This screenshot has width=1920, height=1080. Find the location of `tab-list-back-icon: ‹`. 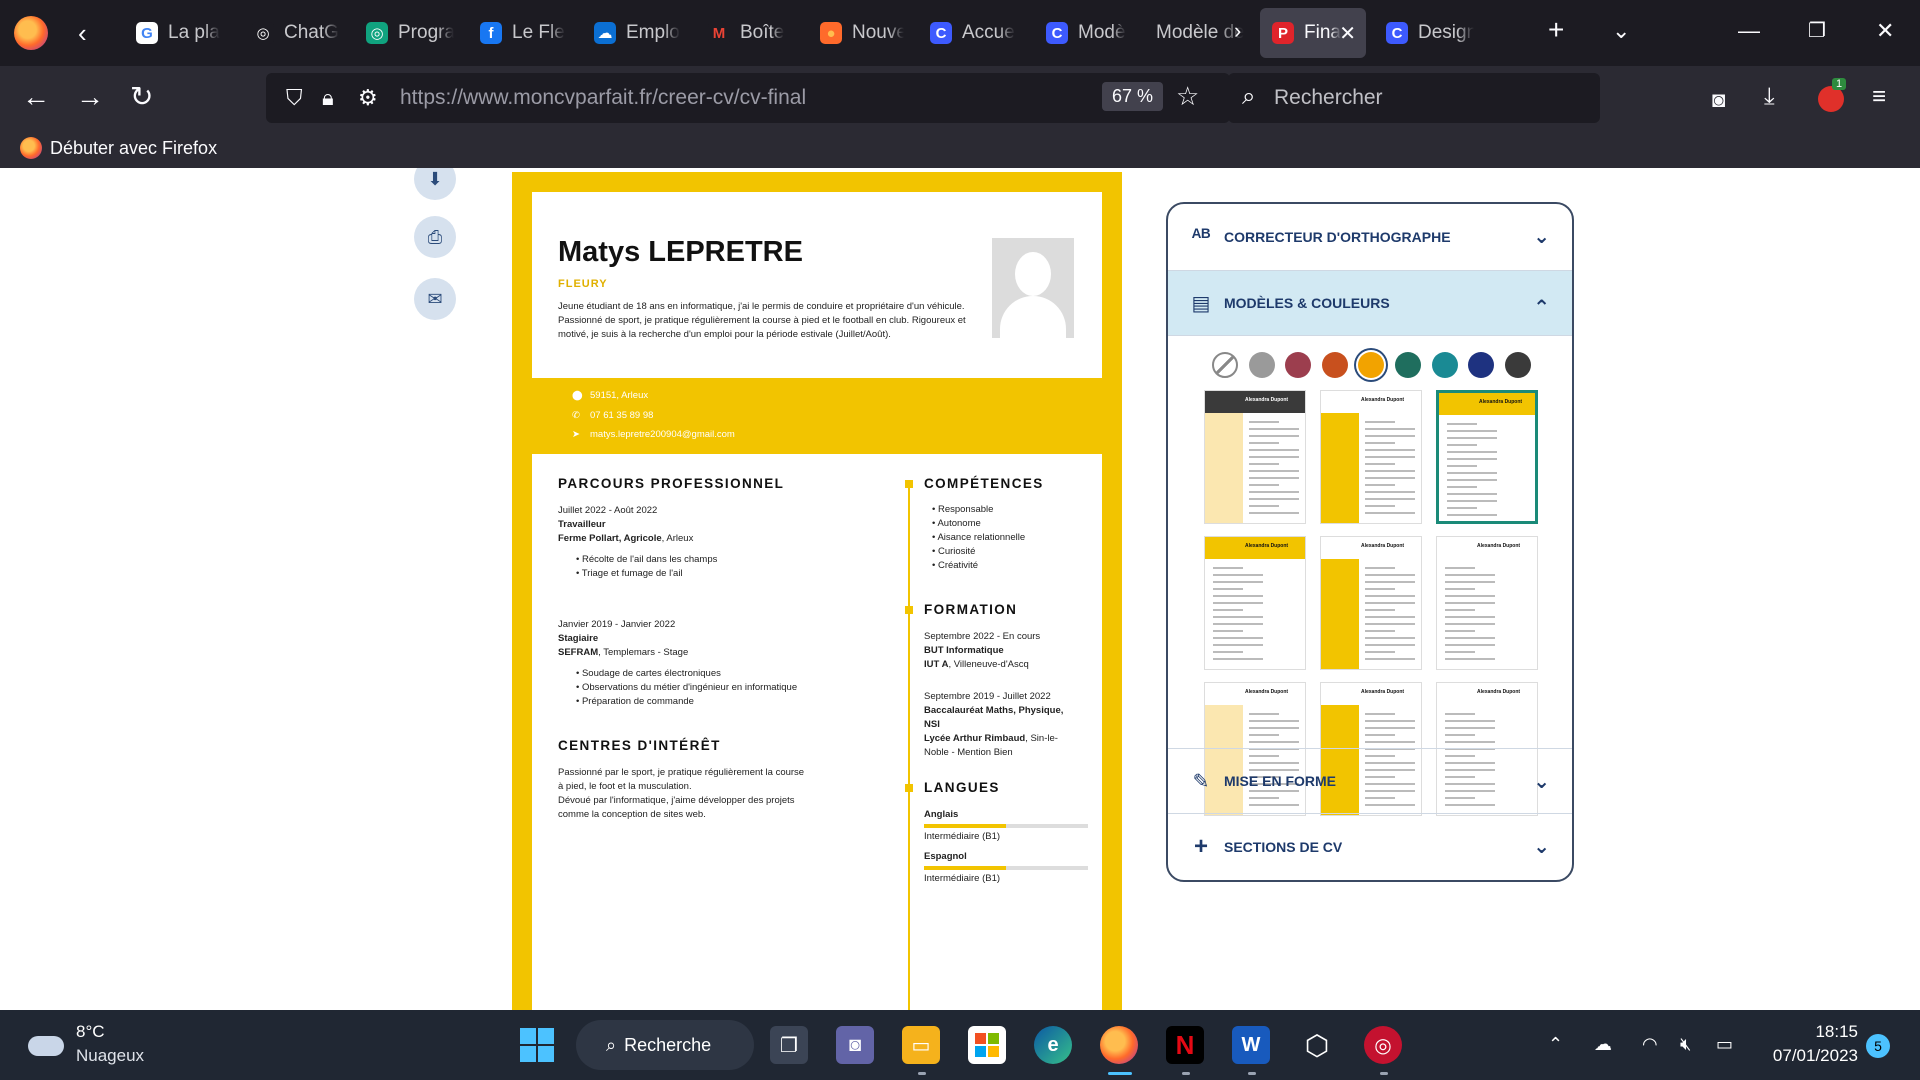

tab-list-back-icon: ‹ is located at coordinates (82, 33).